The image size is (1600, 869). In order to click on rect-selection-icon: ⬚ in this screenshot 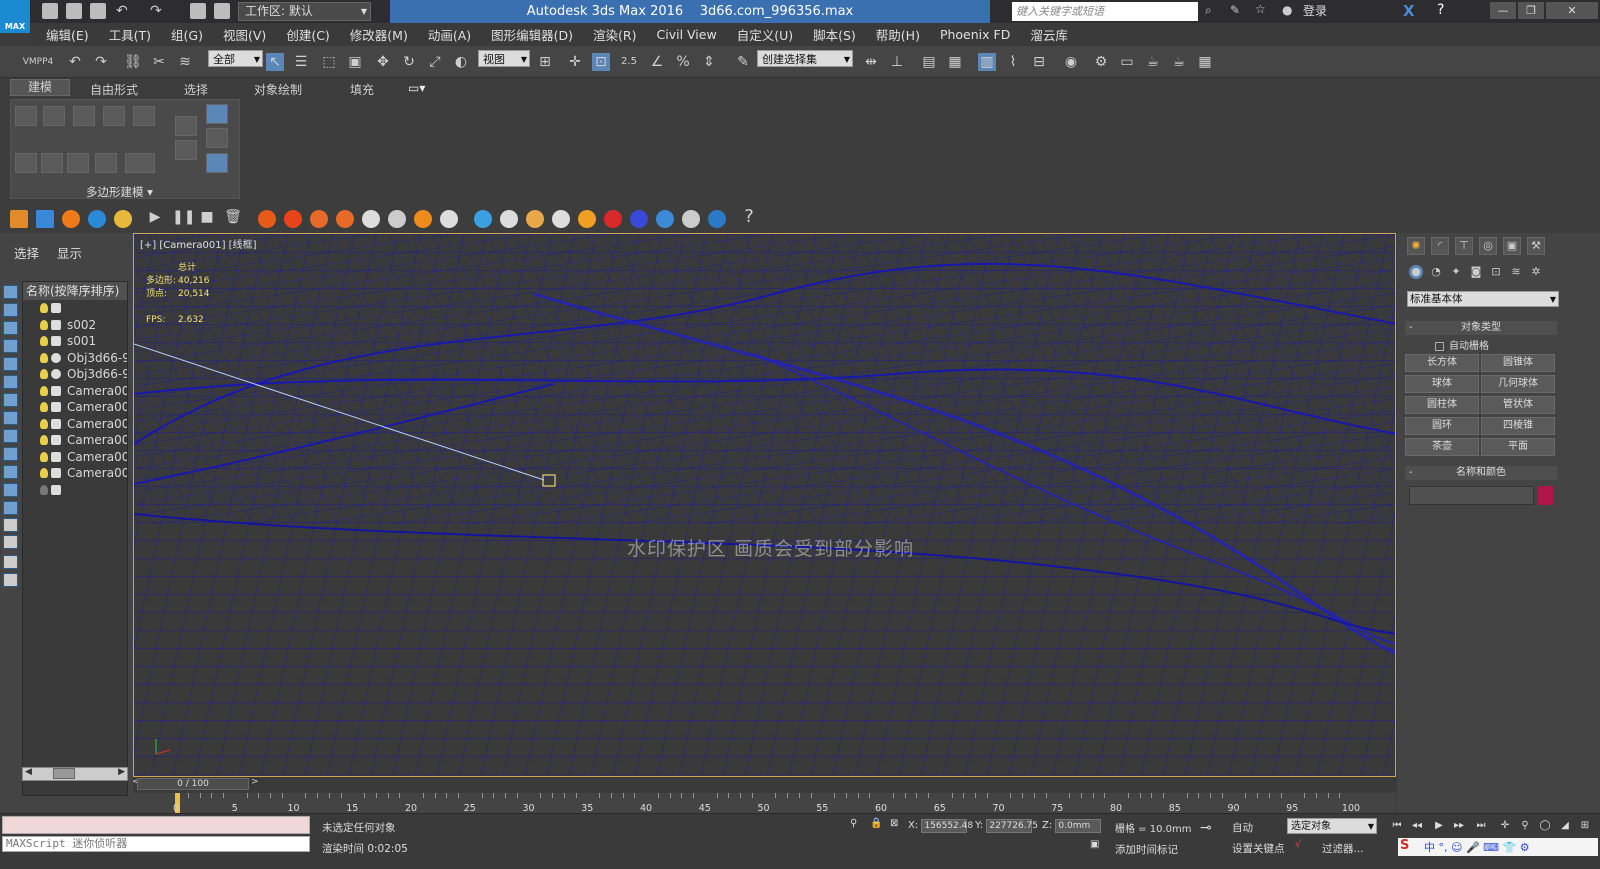, I will do `click(329, 62)`.